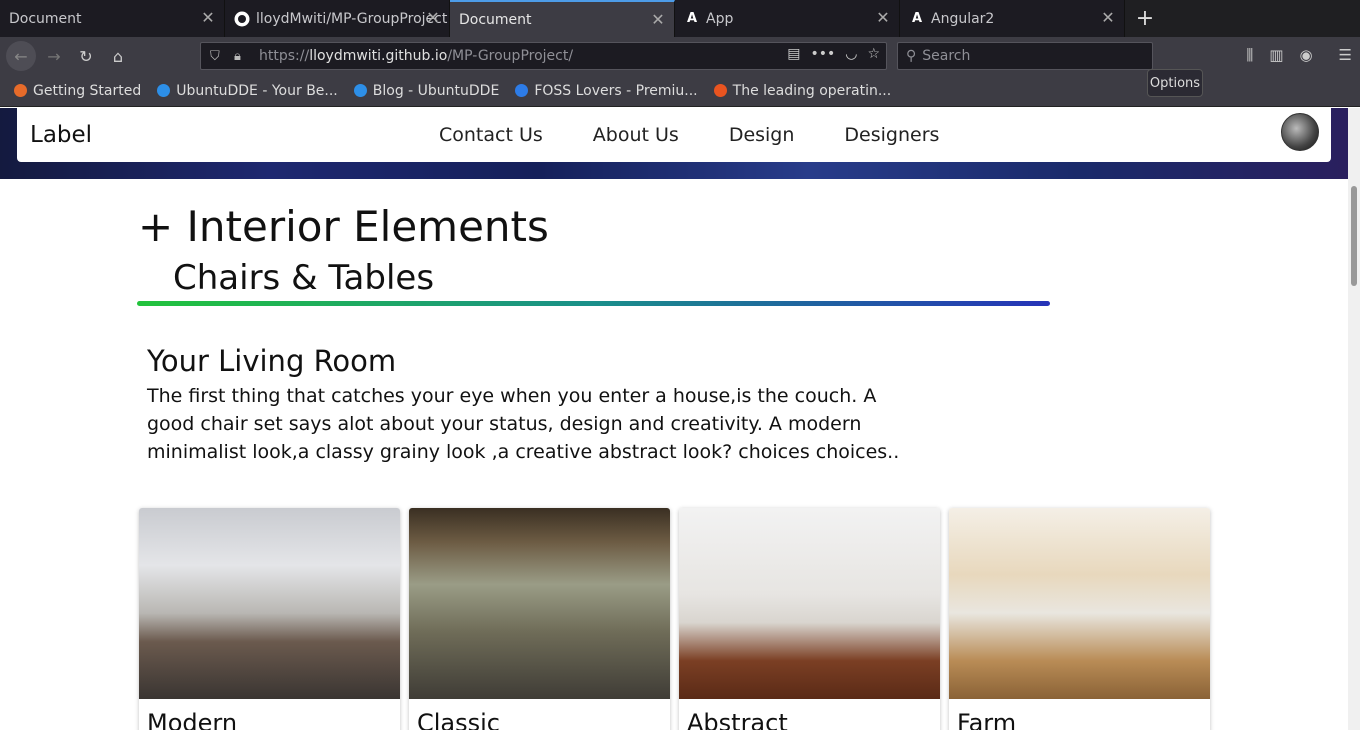 Image resolution: width=1360 pixels, height=730 pixels. Describe the element at coordinates (352, 18) in the screenshot. I see `tab-title: lloydMwiti/MP-GroupProject` at that location.